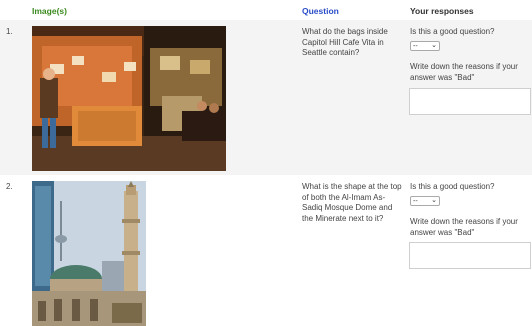 The width and height of the screenshot is (532, 326). I want to click on question-line: Sadiq Mosque Dome and, so click(347, 207).